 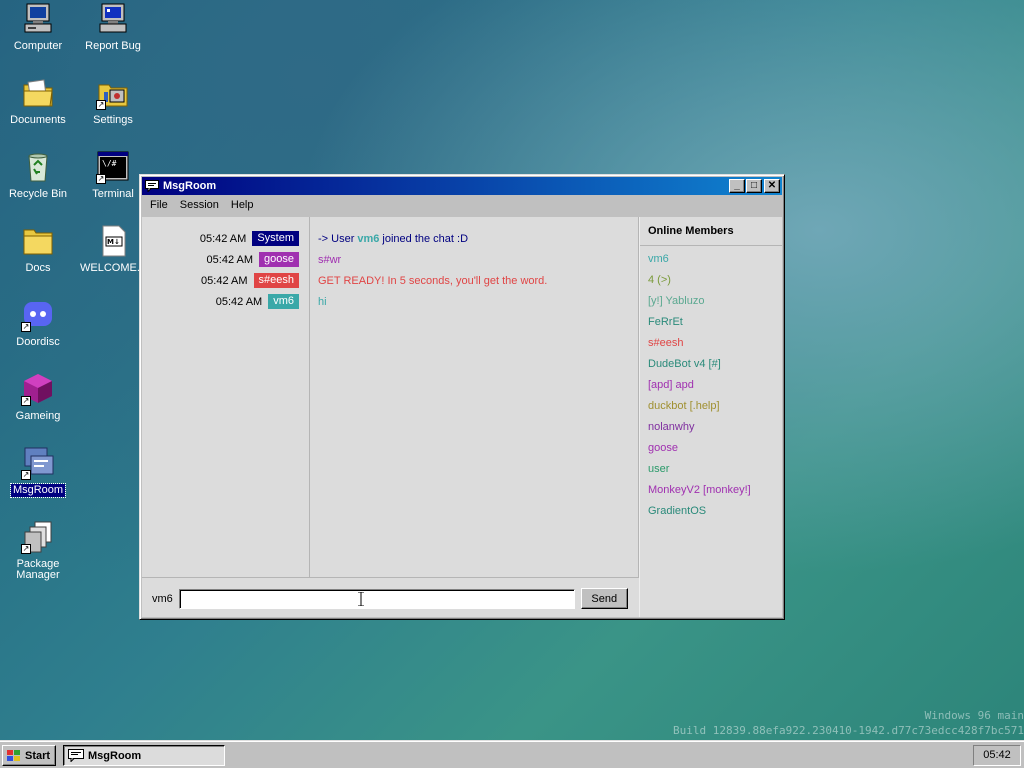 What do you see at coordinates (711, 490) in the screenshot?
I see `member-item: MonkeyV2 [monkey!]` at bounding box center [711, 490].